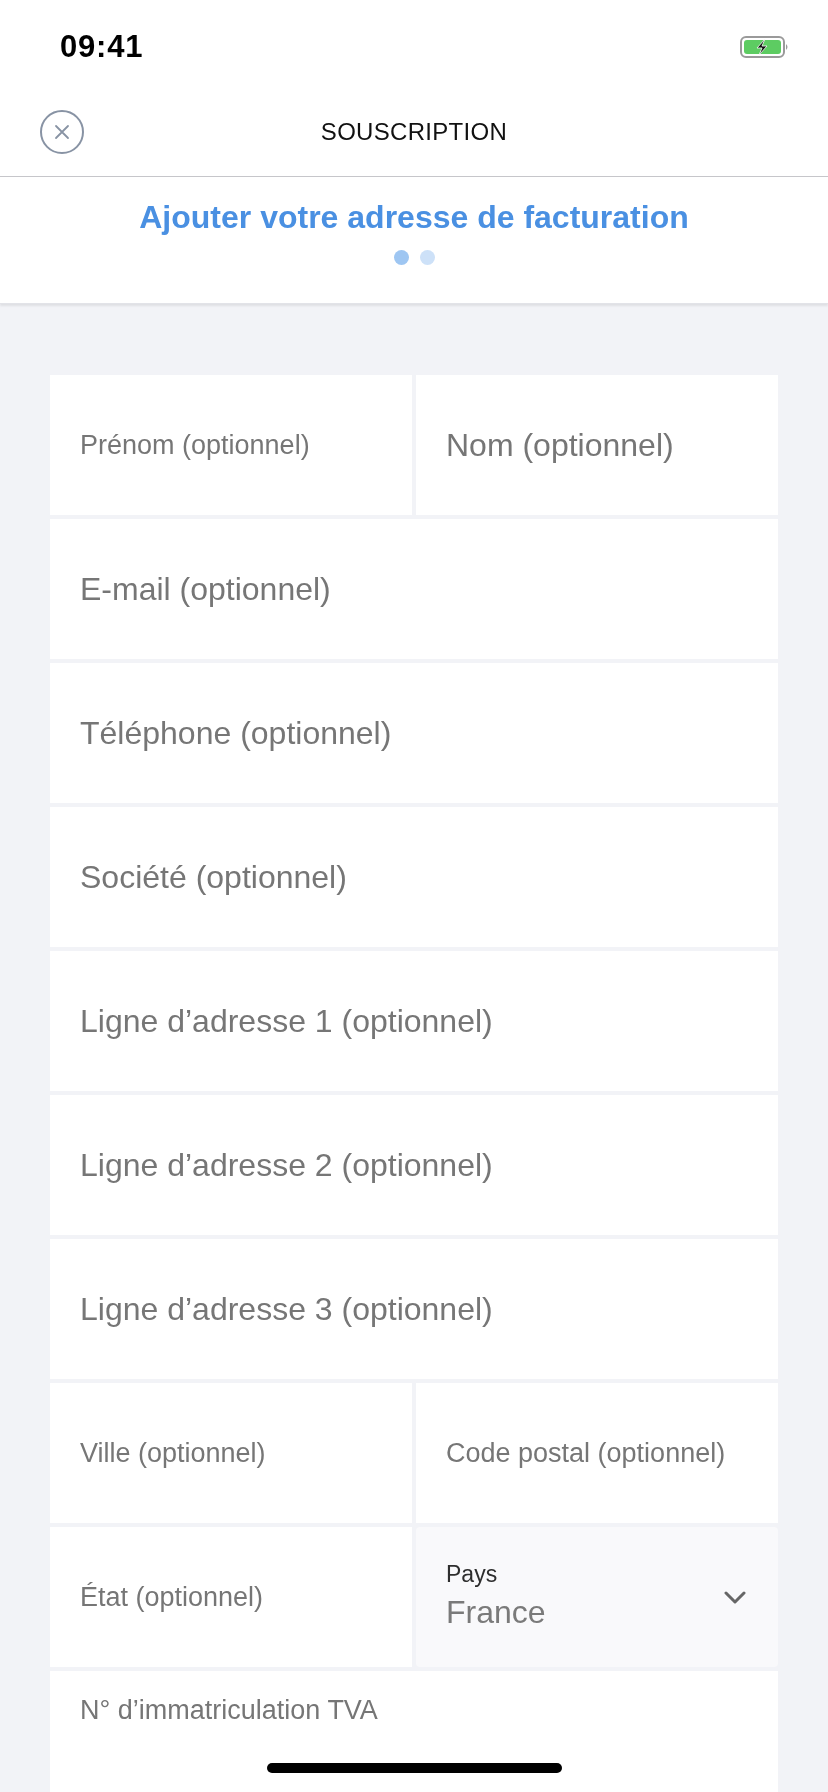 The height and width of the screenshot is (1792, 828). Describe the element at coordinates (765, 47) in the screenshot. I see `battery-charging-icon` at that location.